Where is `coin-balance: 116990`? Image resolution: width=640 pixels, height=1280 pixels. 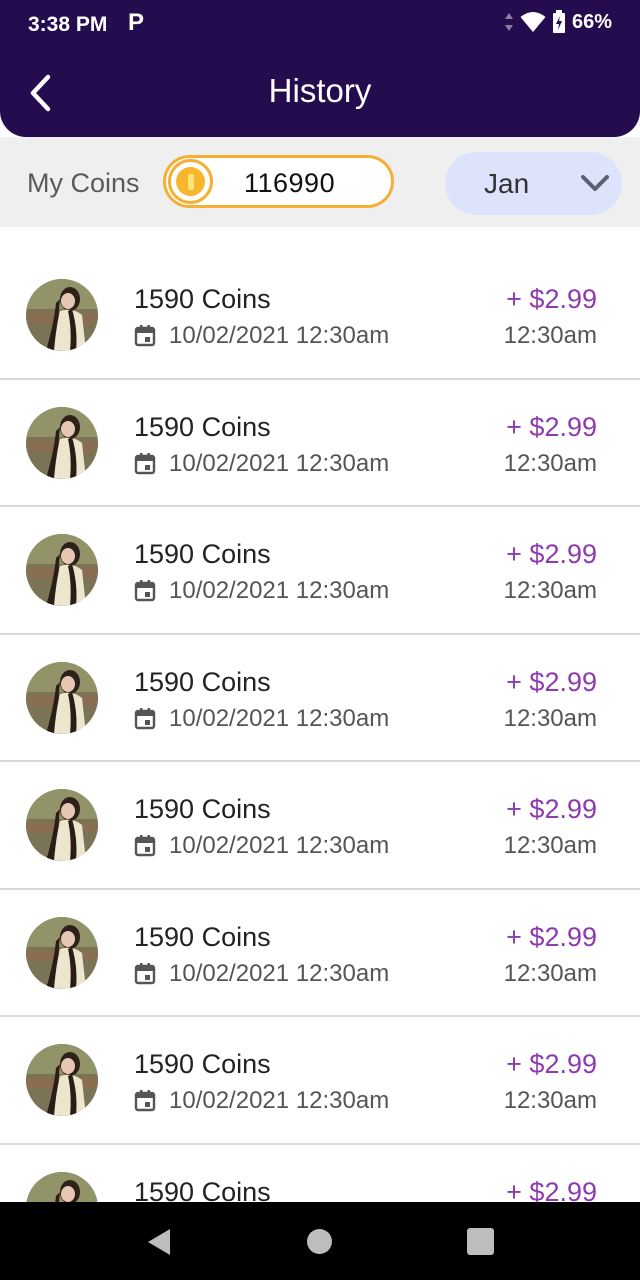 coin-balance: 116990 is located at coordinates (278, 181).